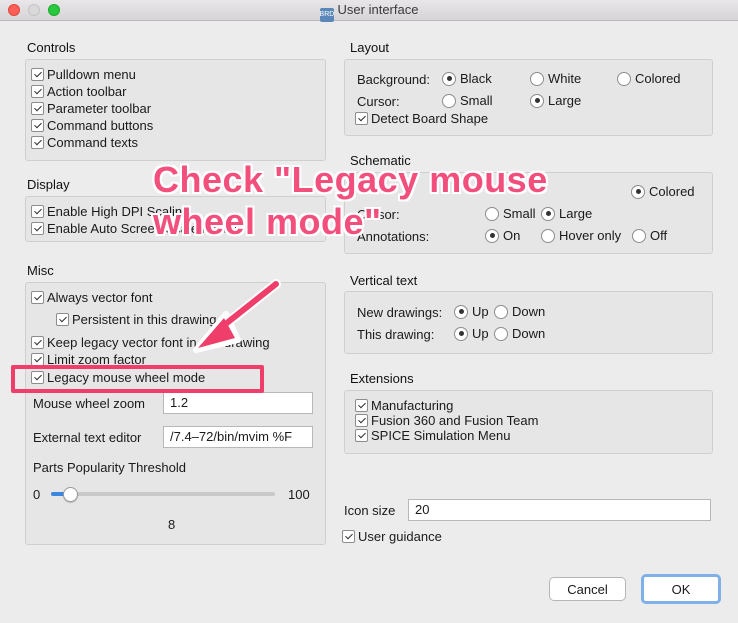 This screenshot has width=738, height=623. I want to click on mouse-wheel-zoom-label: Mouse wheel zoom, so click(89, 403).